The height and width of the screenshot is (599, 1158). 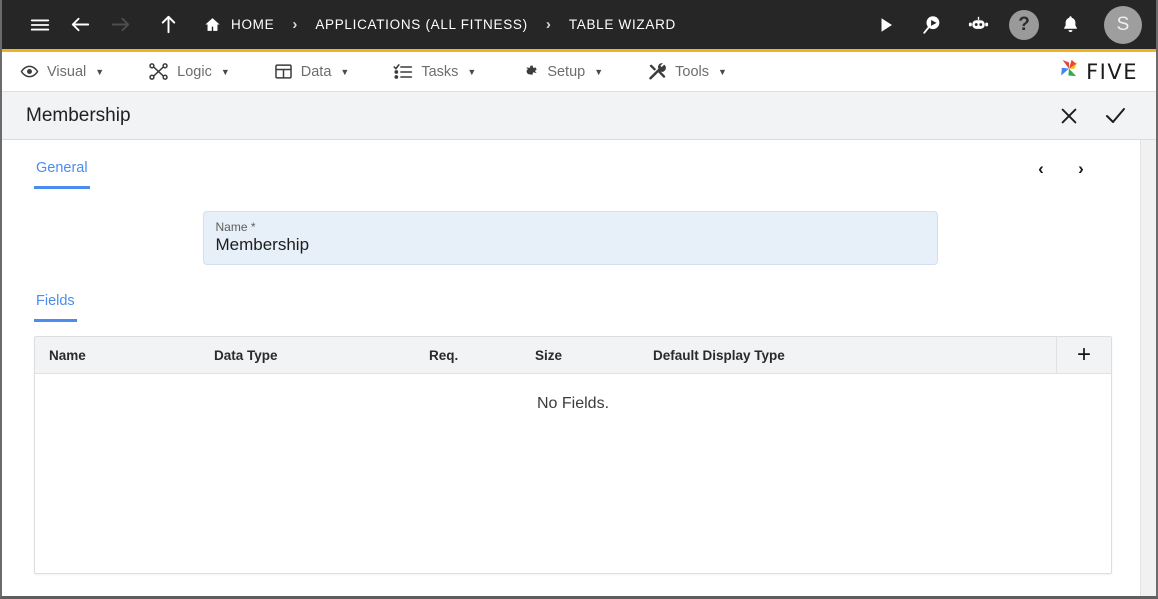 What do you see at coordinates (403, 72) in the screenshot?
I see `checklist-icon` at bounding box center [403, 72].